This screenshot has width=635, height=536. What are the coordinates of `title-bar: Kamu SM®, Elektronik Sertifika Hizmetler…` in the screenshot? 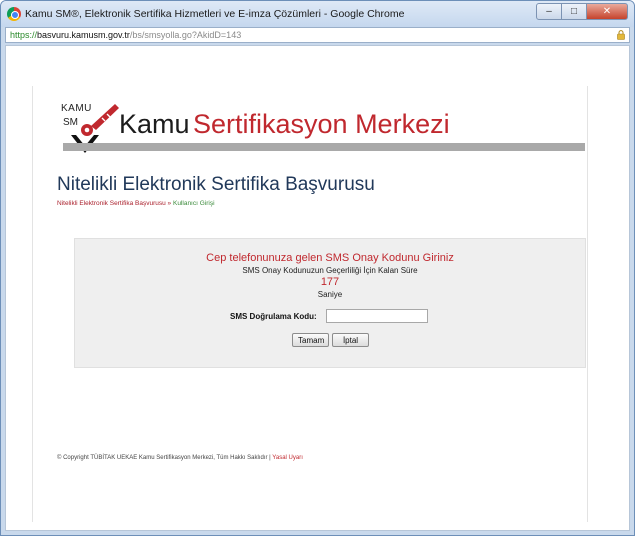 It's located at (317, 14).